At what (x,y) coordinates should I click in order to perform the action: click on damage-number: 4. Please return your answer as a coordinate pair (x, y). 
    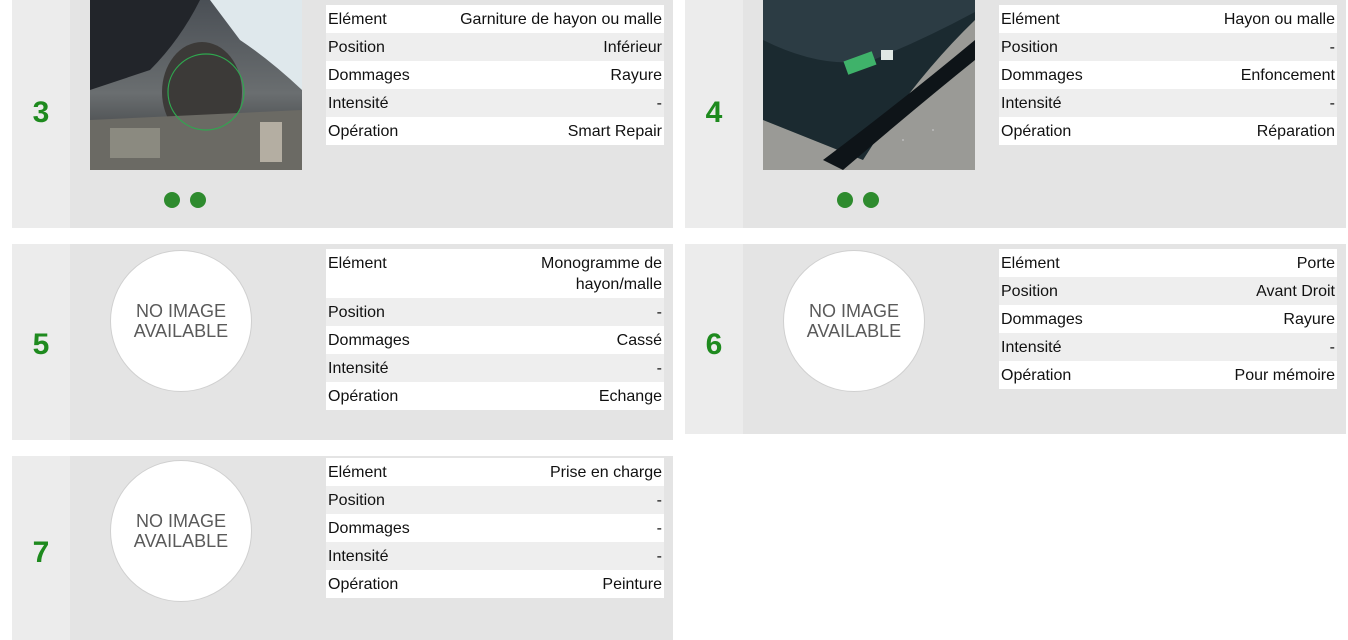
    Looking at the image, I should click on (714, 112).